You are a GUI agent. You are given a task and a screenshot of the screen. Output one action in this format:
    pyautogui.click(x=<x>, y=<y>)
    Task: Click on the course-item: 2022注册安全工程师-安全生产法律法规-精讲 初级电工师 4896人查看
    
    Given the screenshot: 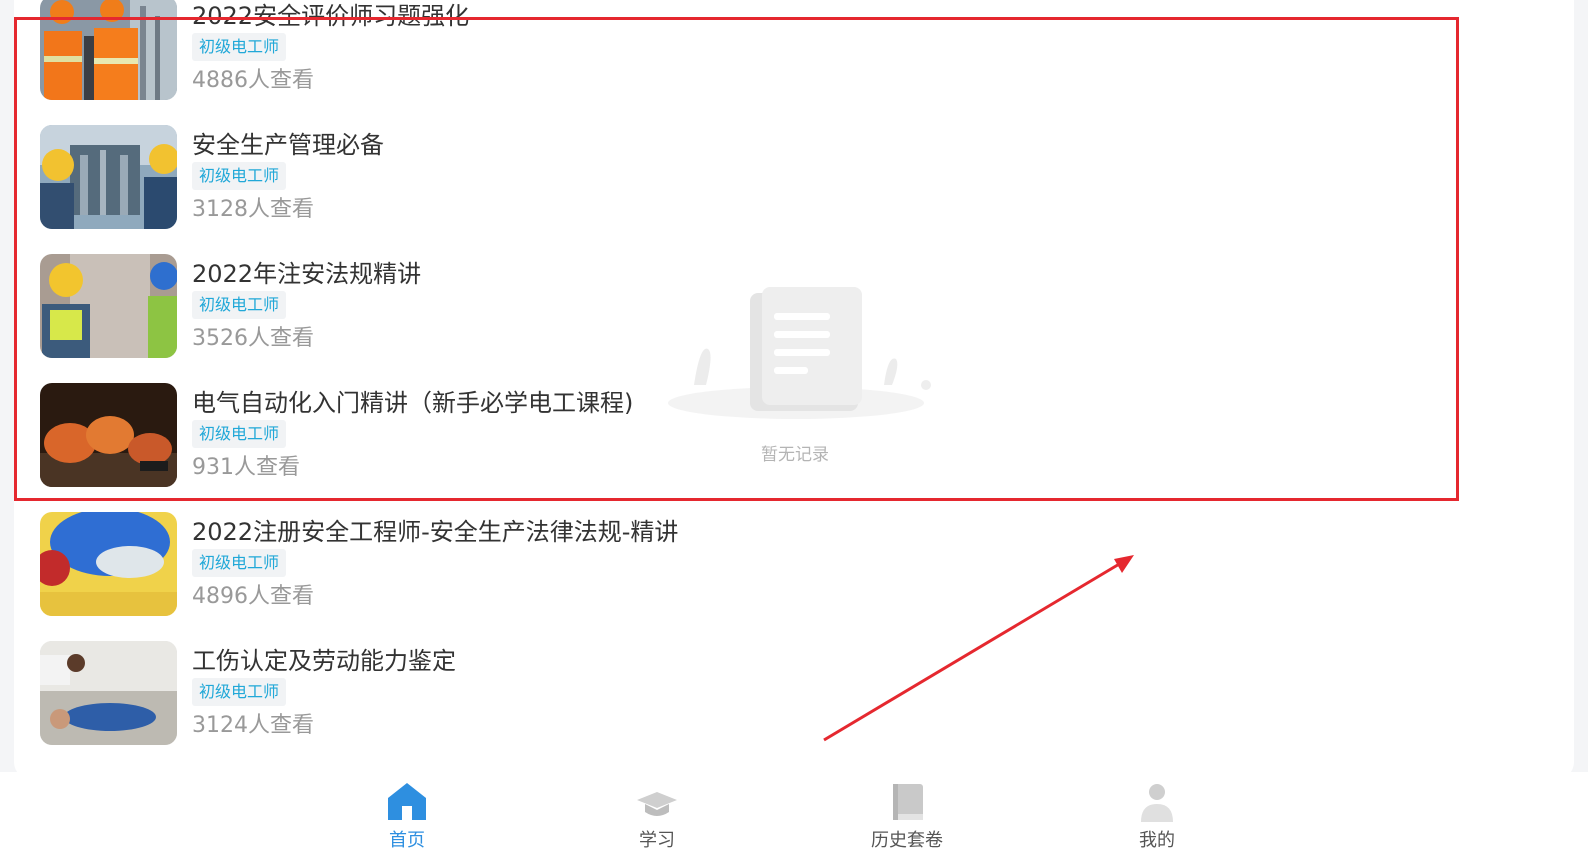 What is the action you would take?
    pyautogui.click(x=490, y=564)
    